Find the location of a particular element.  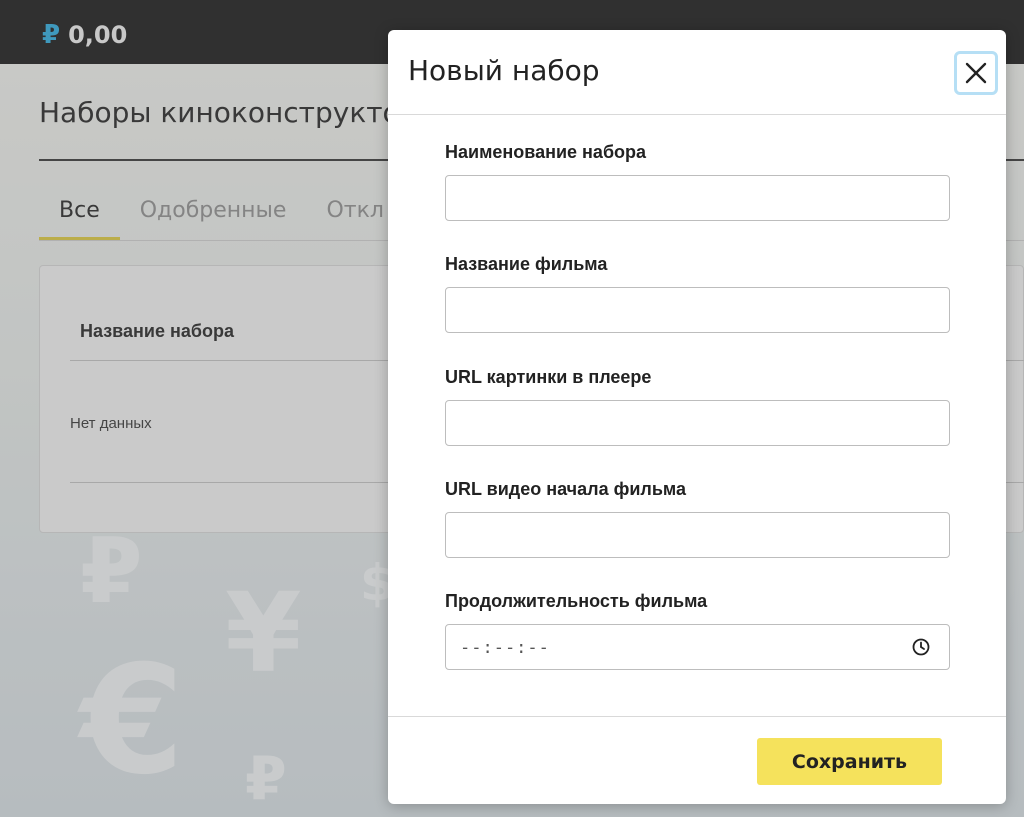

save-button: Сохранить is located at coordinates (849, 761).